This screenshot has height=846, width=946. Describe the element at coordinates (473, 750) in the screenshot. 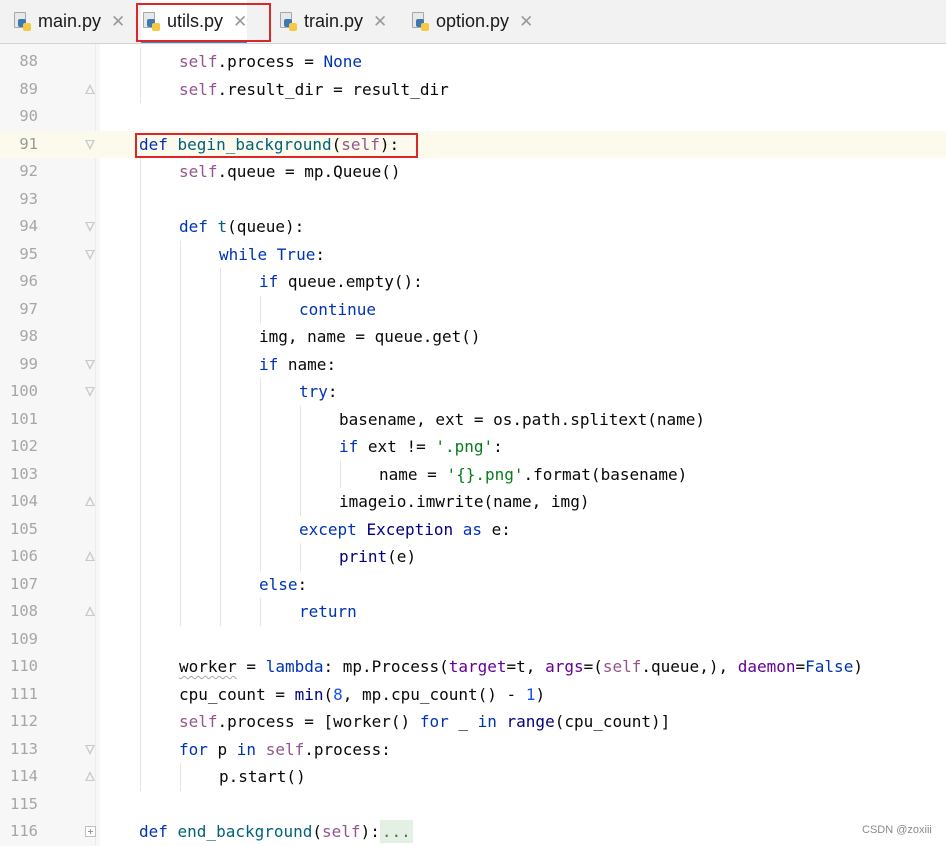

I see `code-line: 113 for p in self.process:` at that location.